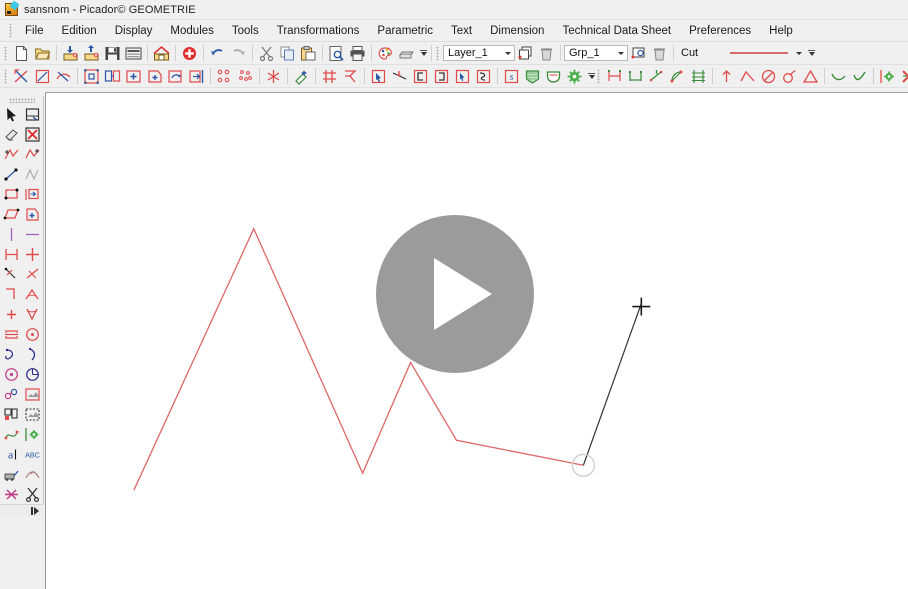 This screenshot has width=908, height=589. I want to click on machine-icon, so click(11, 474).